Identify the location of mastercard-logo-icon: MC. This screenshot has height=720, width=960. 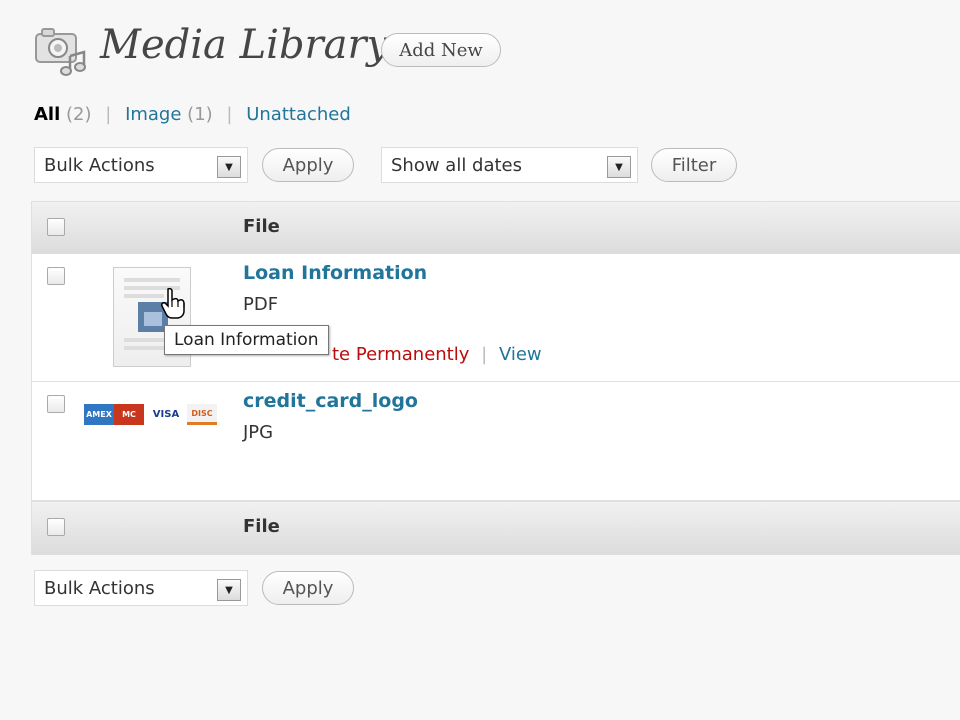
(129, 414).